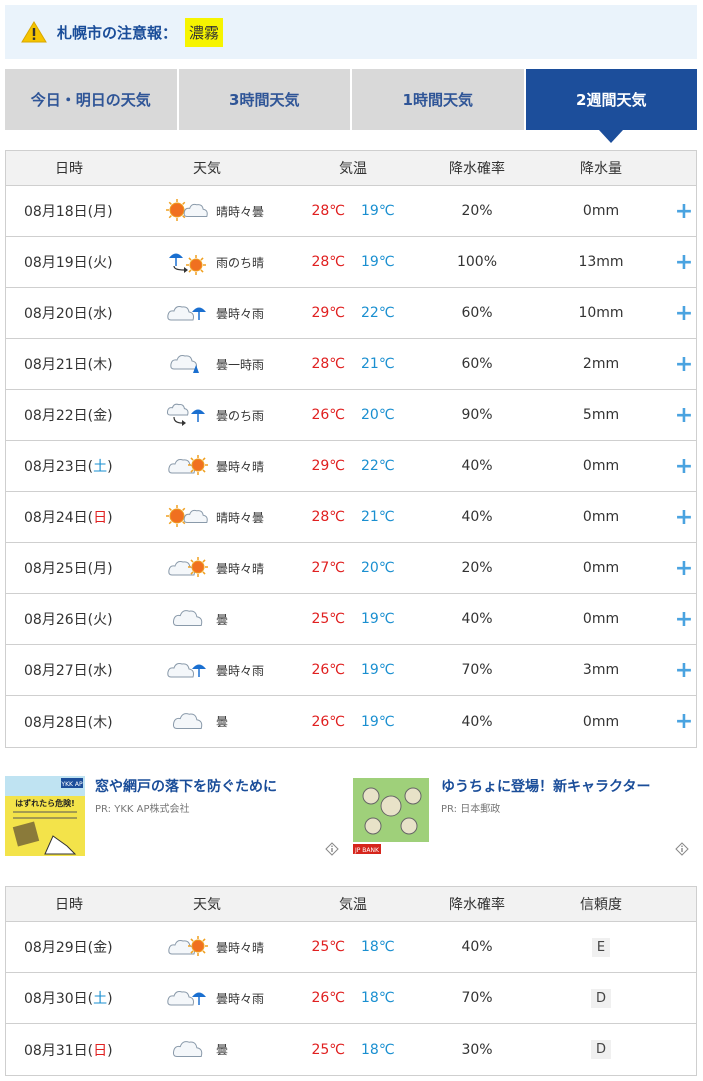 The image size is (703, 1081). What do you see at coordinates (477, 1049) in the screenshot?
I see `precip-probability: 30%` at bounding box center [477, 1049].